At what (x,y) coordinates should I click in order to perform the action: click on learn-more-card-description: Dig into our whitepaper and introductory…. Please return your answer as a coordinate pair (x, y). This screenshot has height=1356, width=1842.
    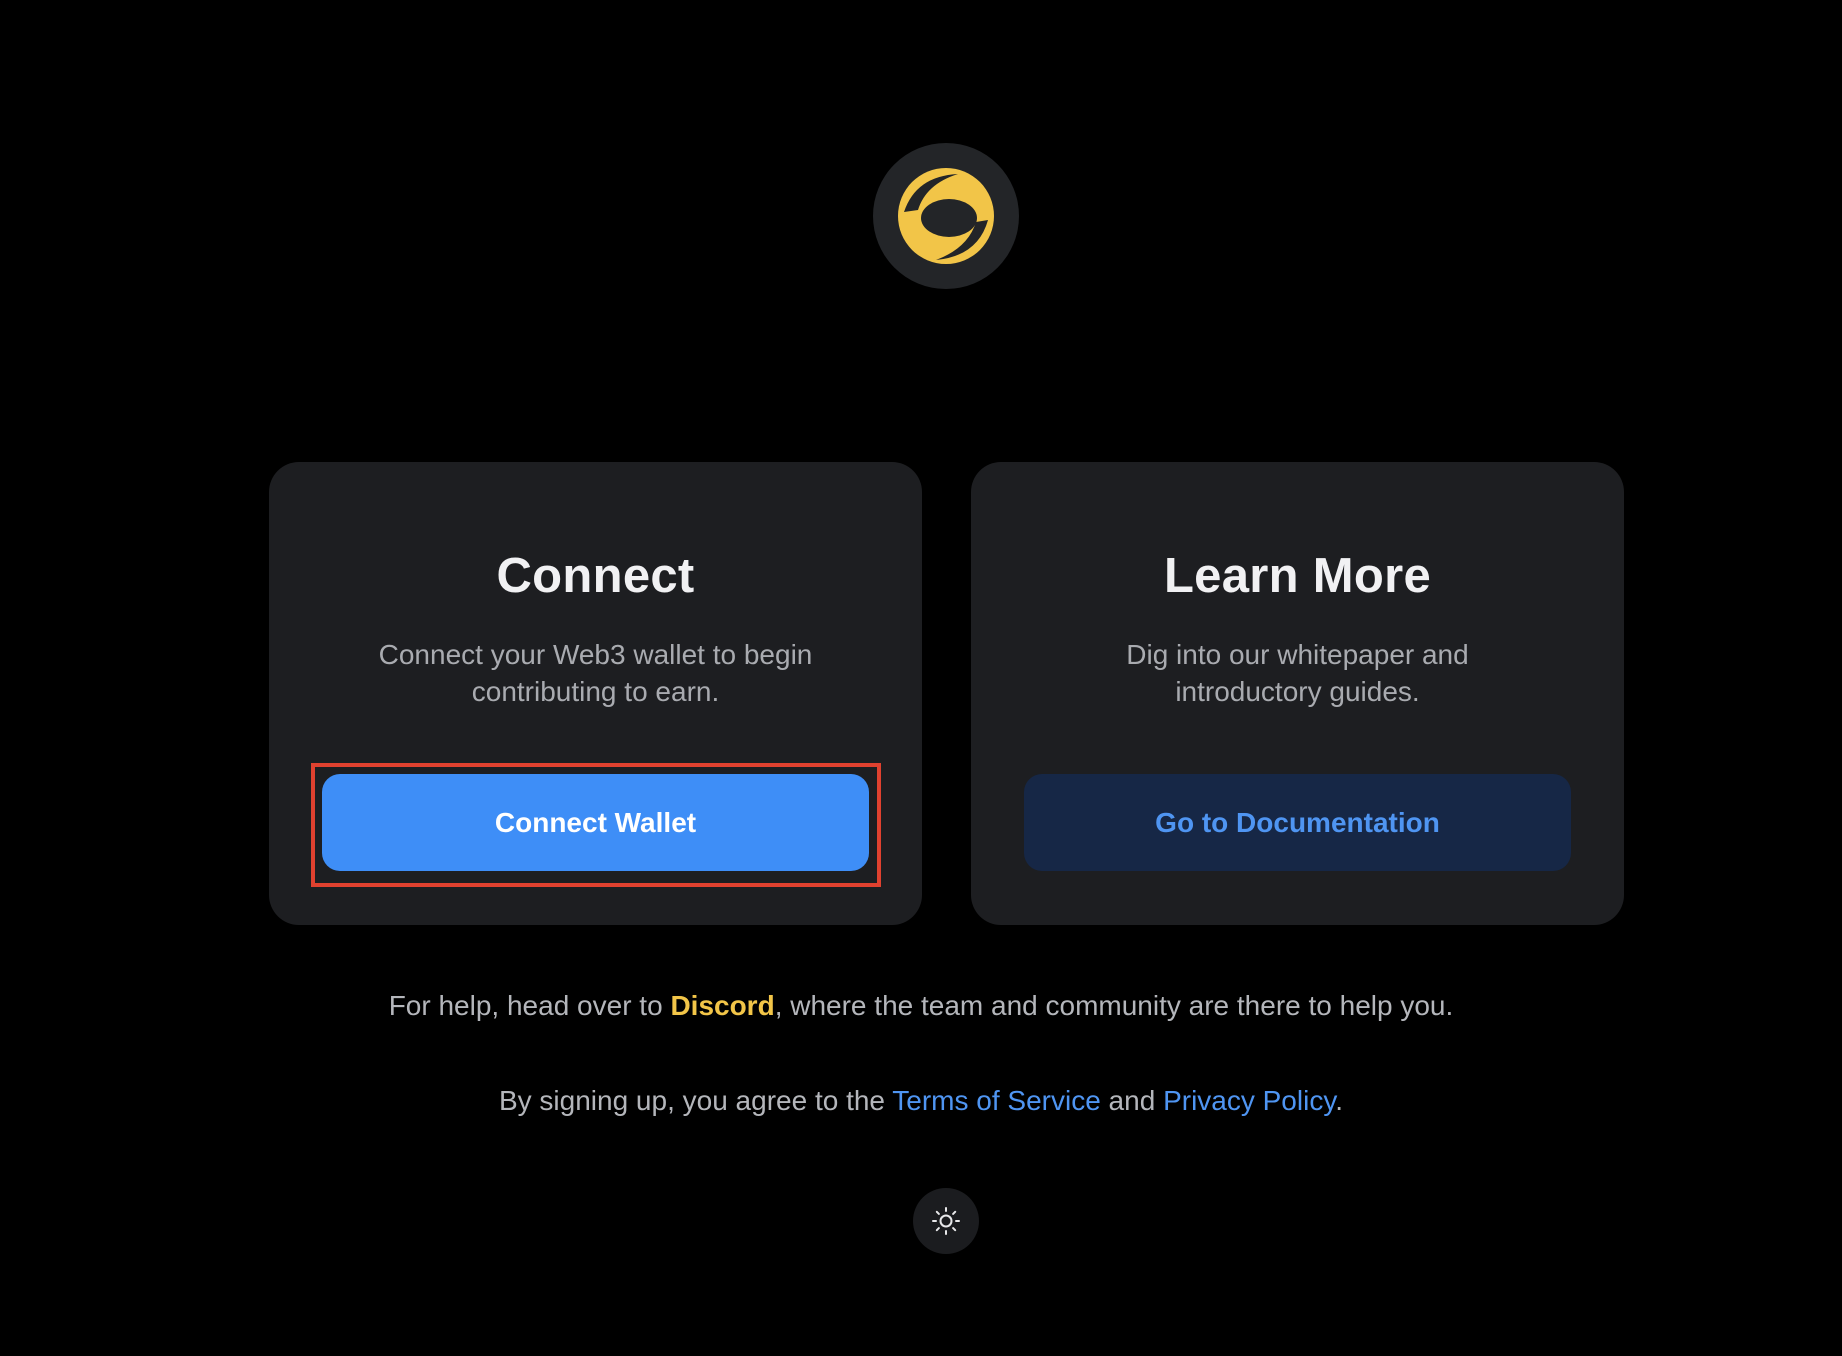
    Looking at the image, I should click on (1297, 673).